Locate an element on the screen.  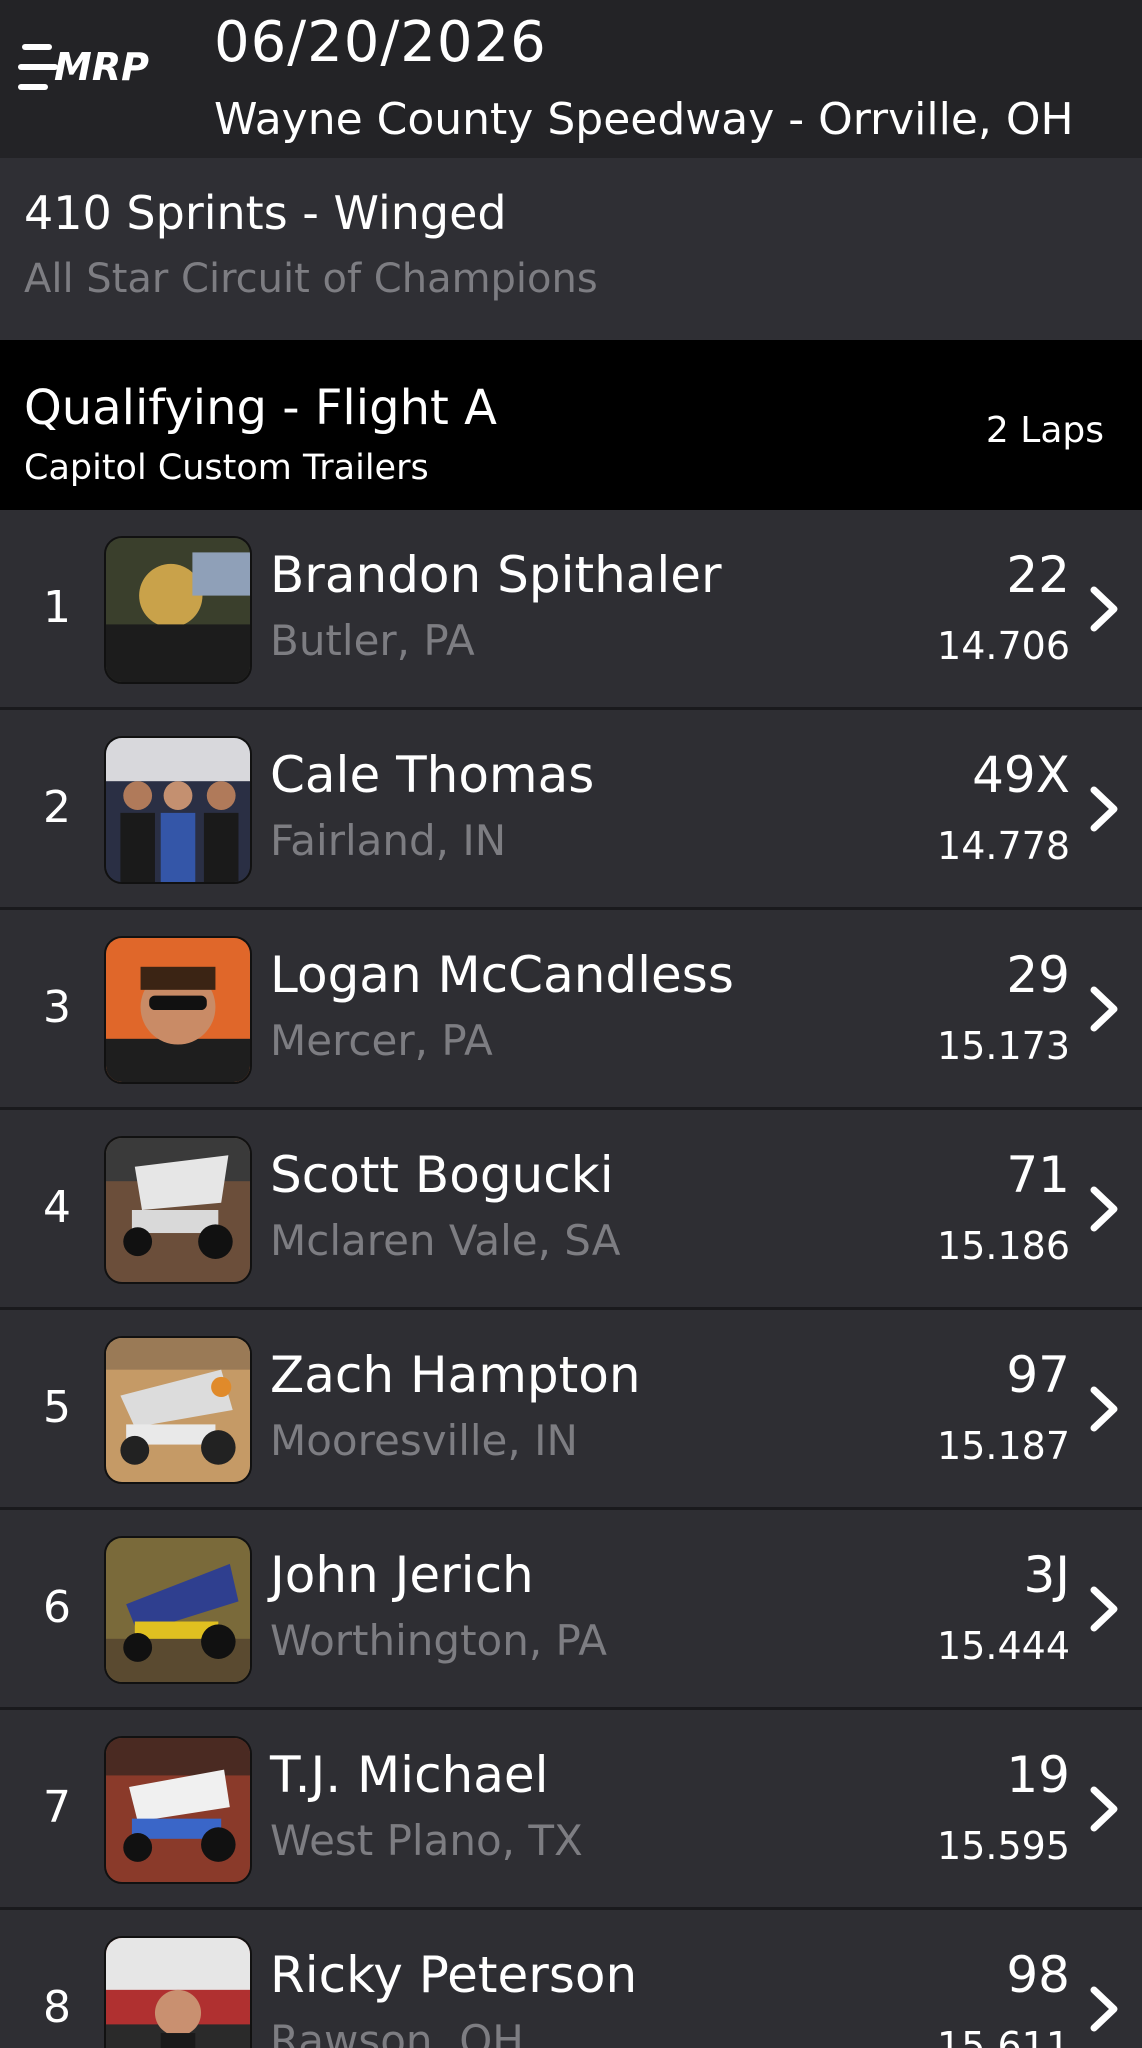
lap-time: 14.778 is located at coordinates (1003, 846).